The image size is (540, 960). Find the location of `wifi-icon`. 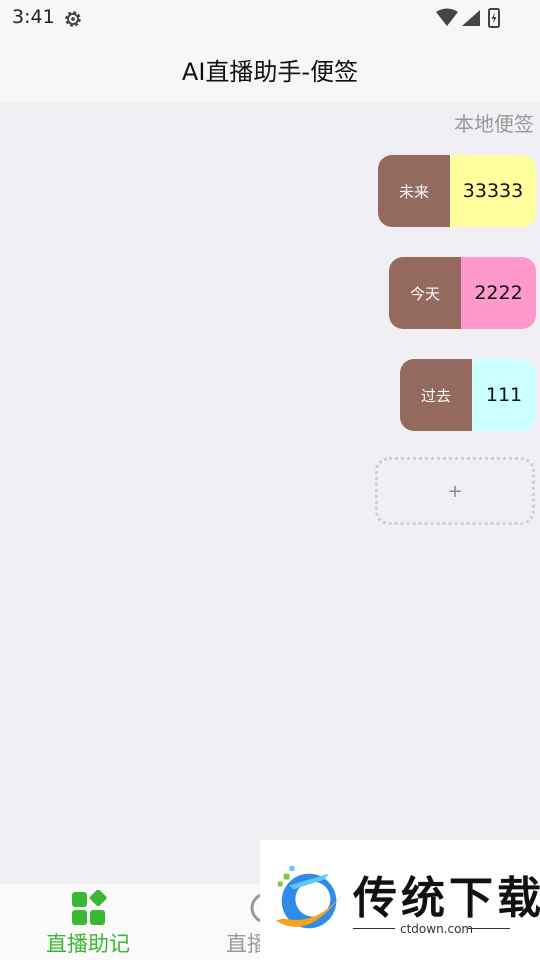

wifi-icon is located at coordinates (447, 17).